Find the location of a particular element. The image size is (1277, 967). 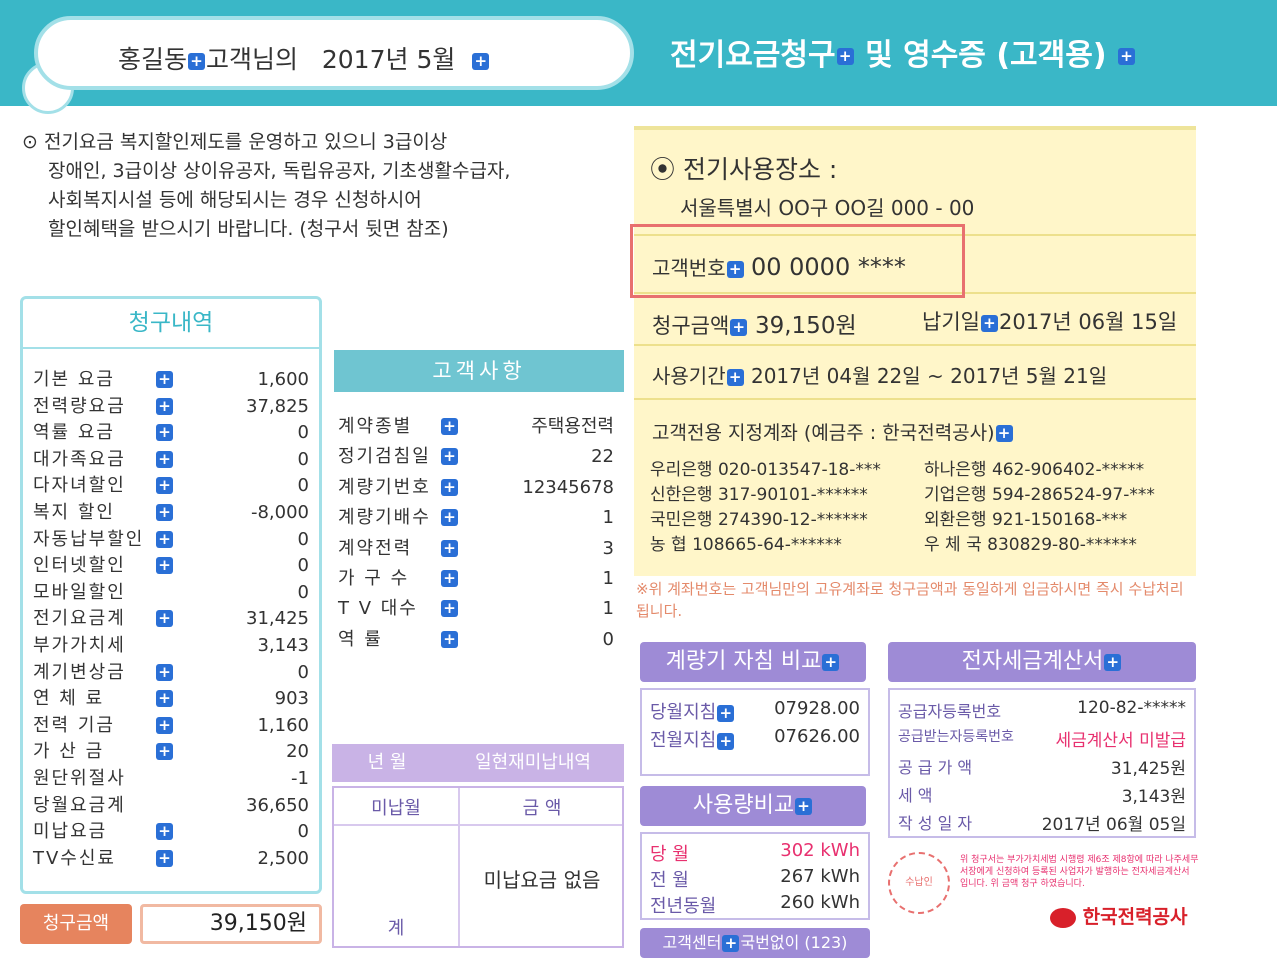

billing-label: 연 체 료 is located at coordinates (69, 699).